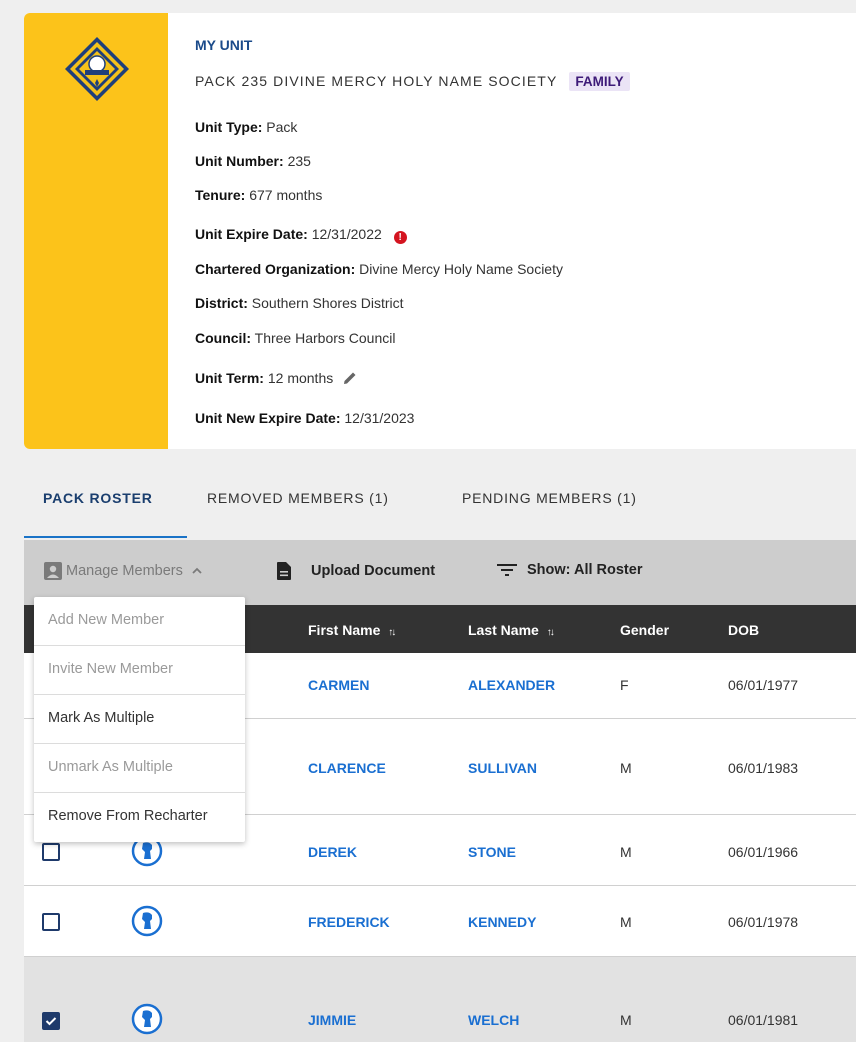 Image resolution: width=856 pixels, height=1042 pixels. Describe the element at coordinates (53, 571) in the screenshot. I see `person-icon` at that location.